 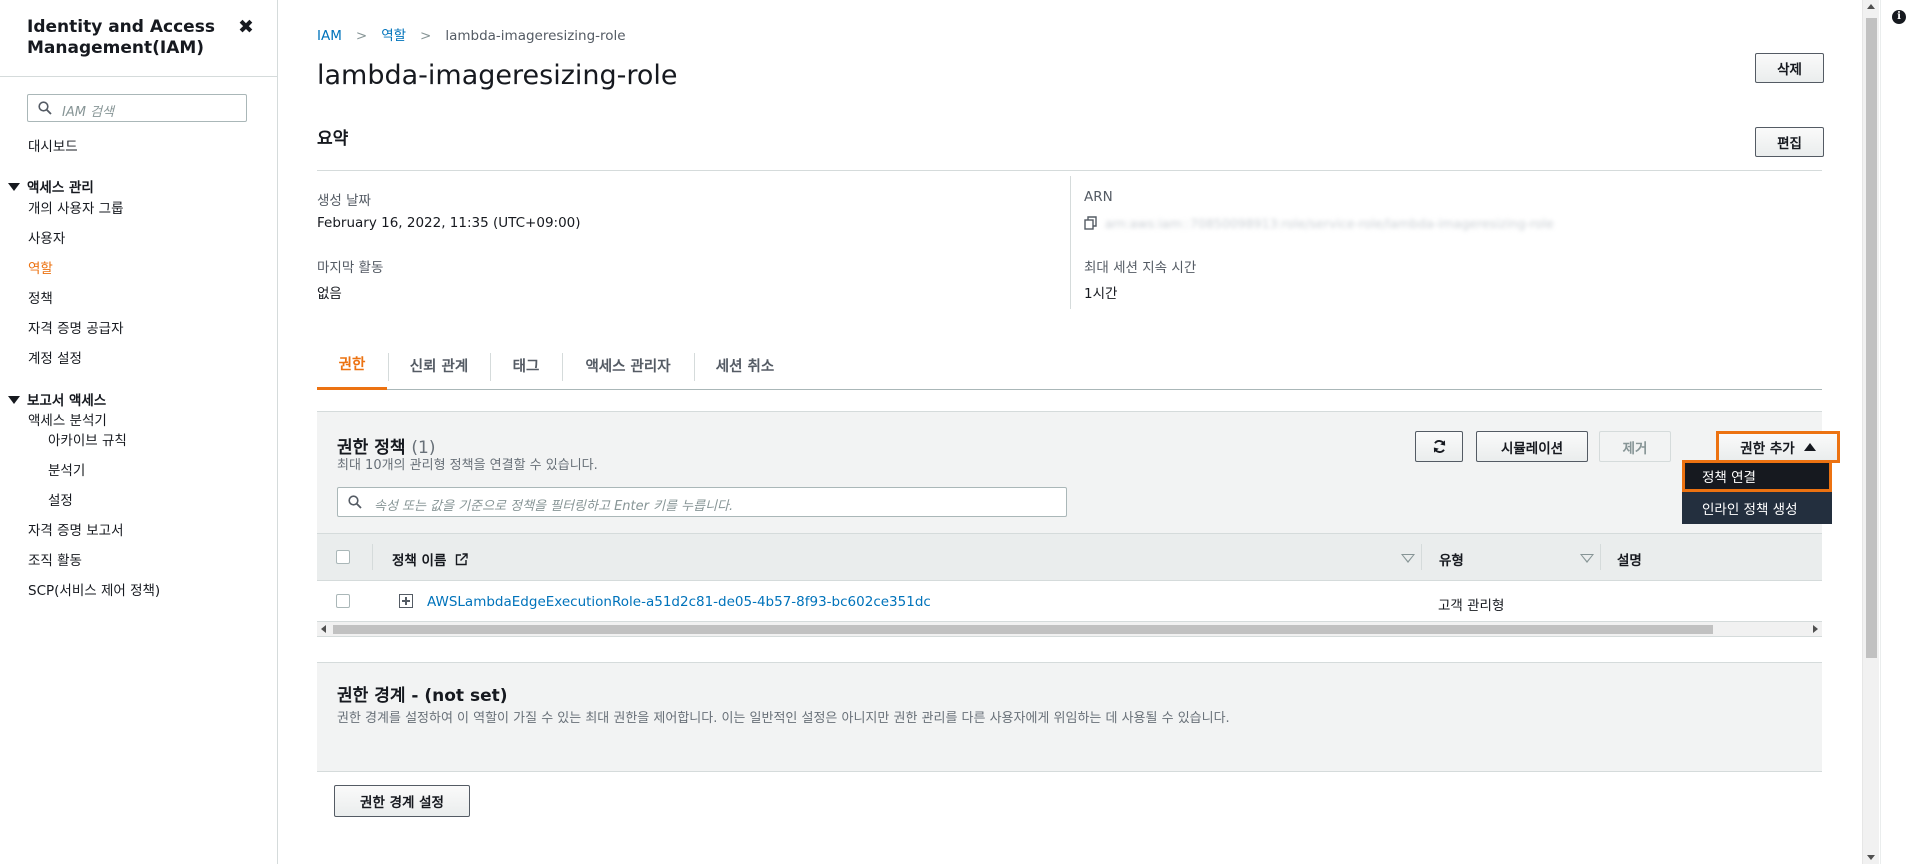 I want to click on sidebar-item-scp: SCP(서비스 제어 정책), so click(x=94, y=589).